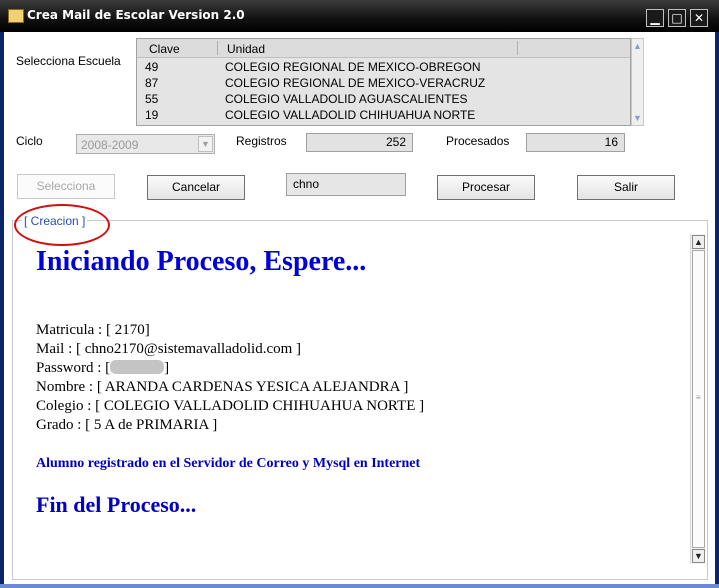 The height and width of the screenshot is (588, 719). What do you see at coordinates (127, 425) in the screenshot?
I see `grado-line: Grado : [ 5 A de PRIMARIA ]` at bounding box center [127, 425].